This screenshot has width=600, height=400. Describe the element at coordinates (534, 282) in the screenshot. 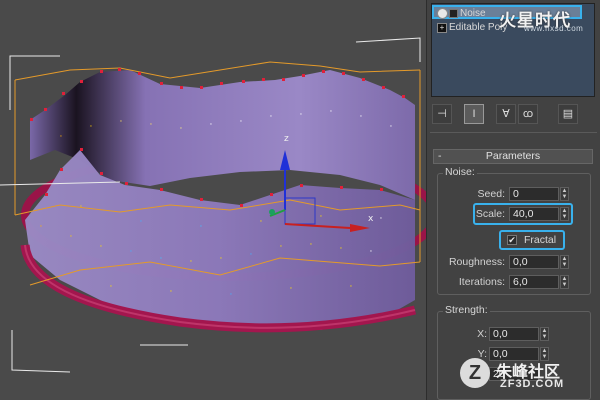

I see `iterations-input: 6,0` at that location.